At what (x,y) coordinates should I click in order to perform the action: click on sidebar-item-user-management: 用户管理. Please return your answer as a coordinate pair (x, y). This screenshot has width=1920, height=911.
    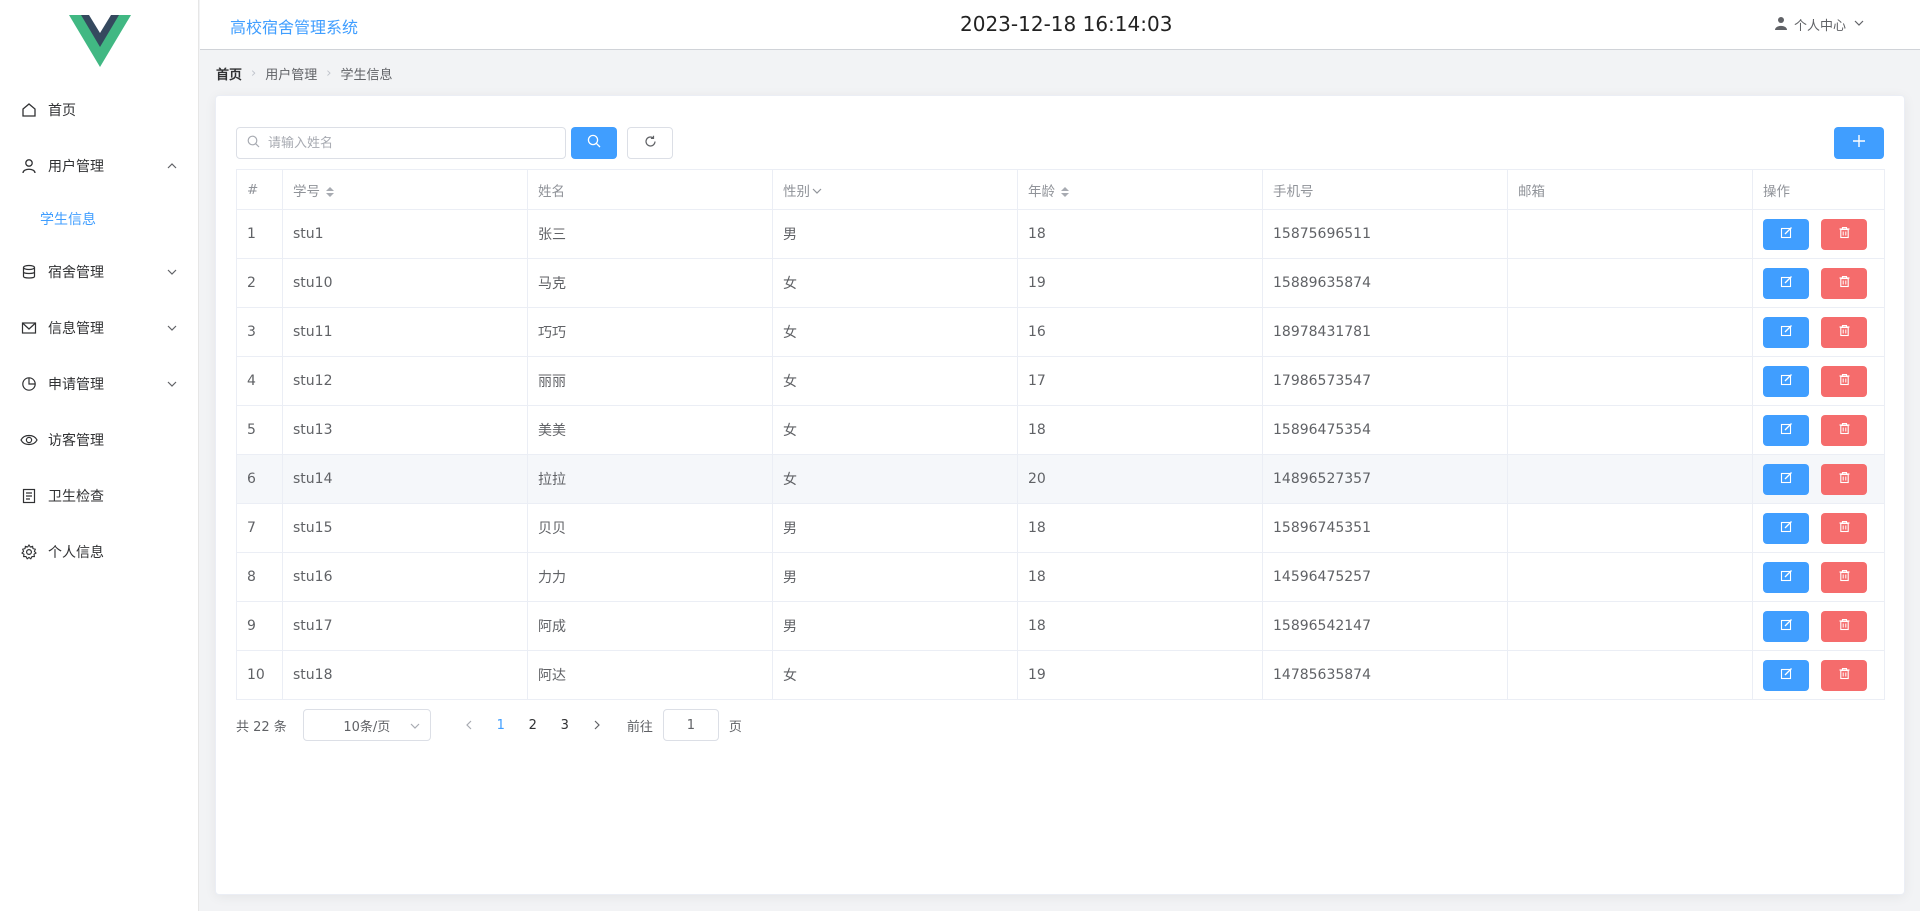
    Looking at the image, I should click on (99, 166).